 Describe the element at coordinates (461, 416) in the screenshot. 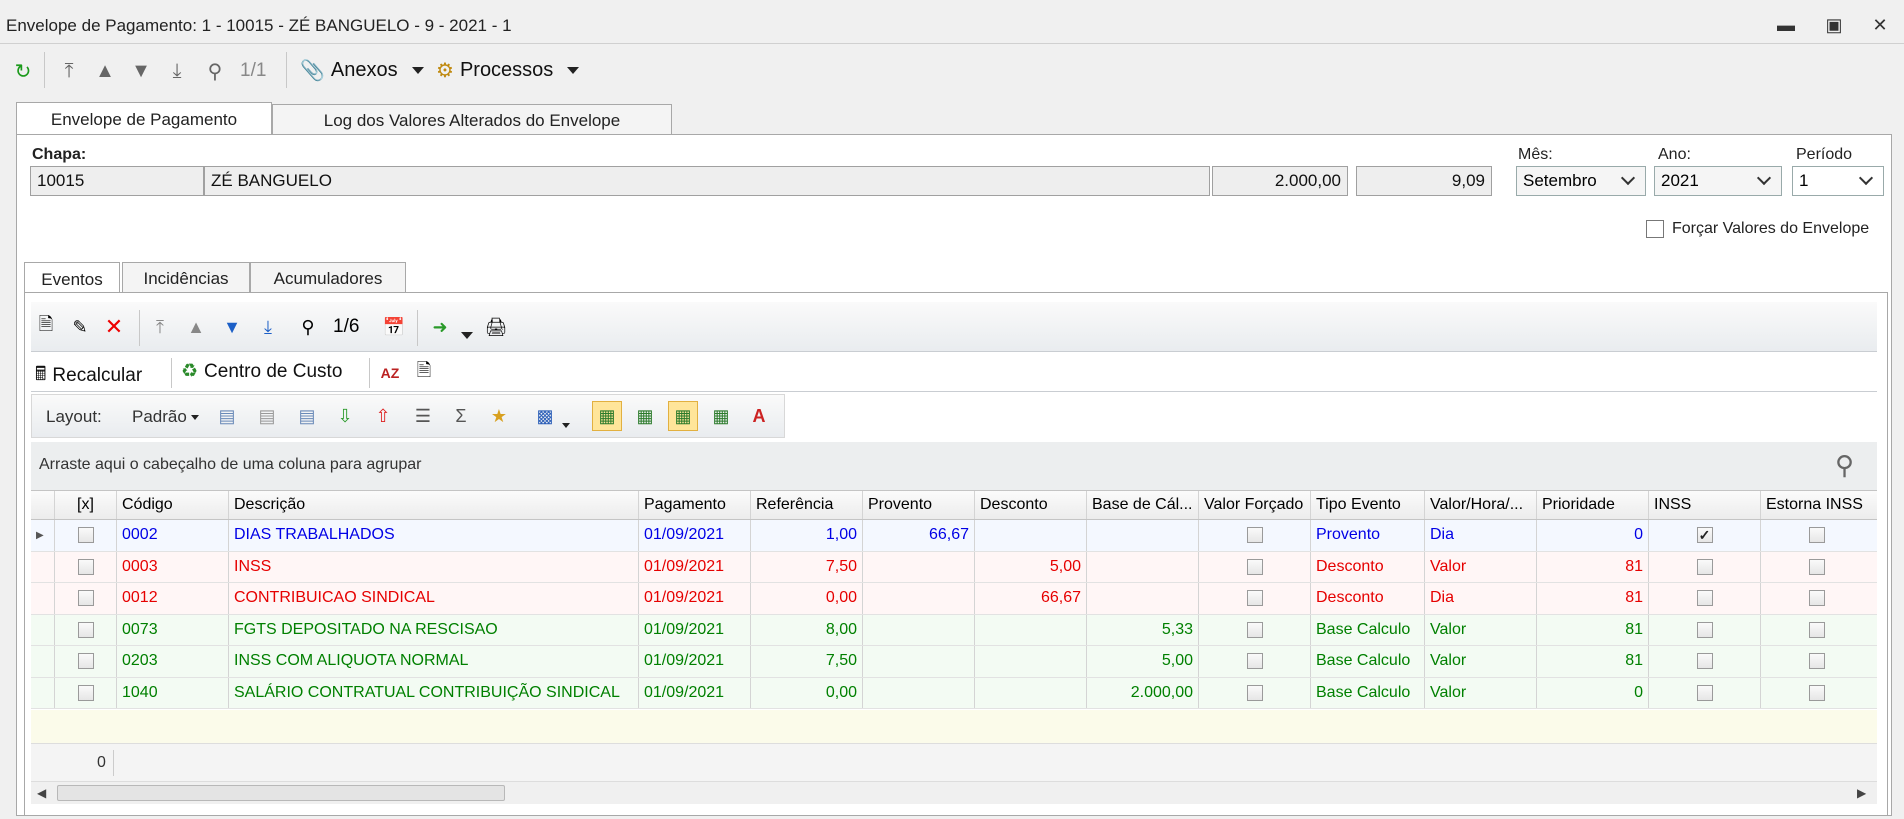

I see `summary-button: Σ` at that location.